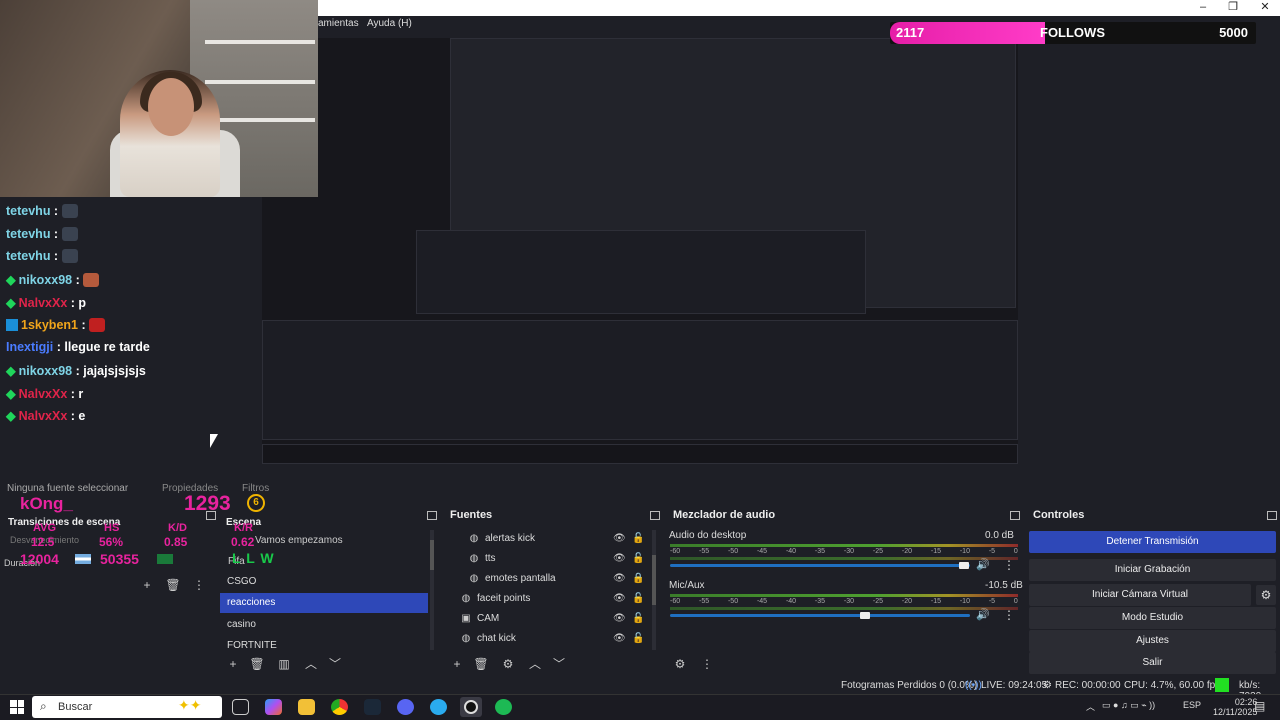  What do you see at coordinates (471, 707) in the screenshot?
I see `obs-taskbar-icon` at bounding box center [471, 707].